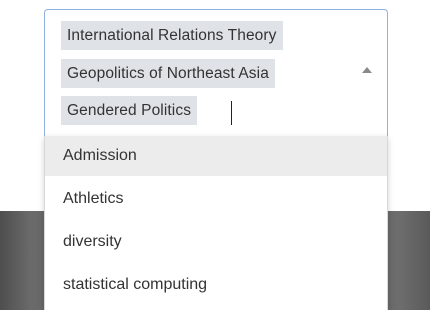 The height and width of the screenshot is (310, 430). Describe the element at coordinates (216, 285) in the screenshot. I see `dropdown-option-statistical-computing: statistical computing` at that location.